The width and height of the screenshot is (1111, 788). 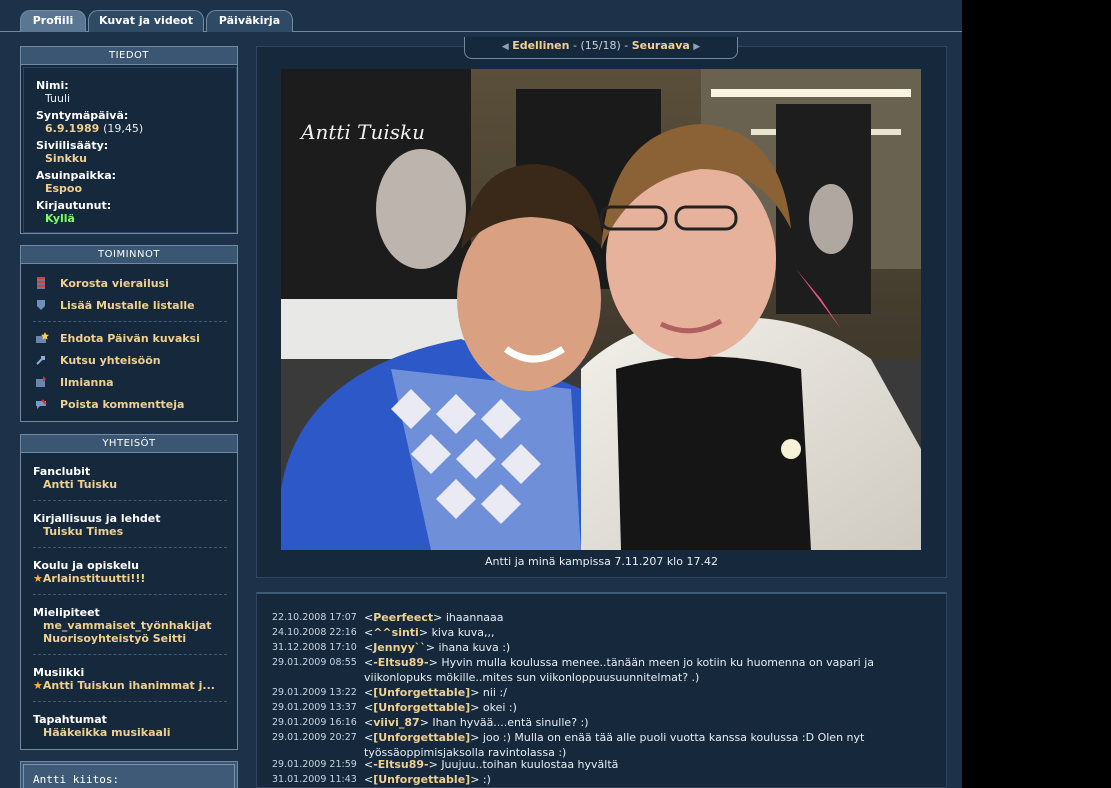 What do you see at coordinates (127, 305) in the screenshot?
I see `action-label: Lisää Mustalle listalle` at bounding box center [127, 305].